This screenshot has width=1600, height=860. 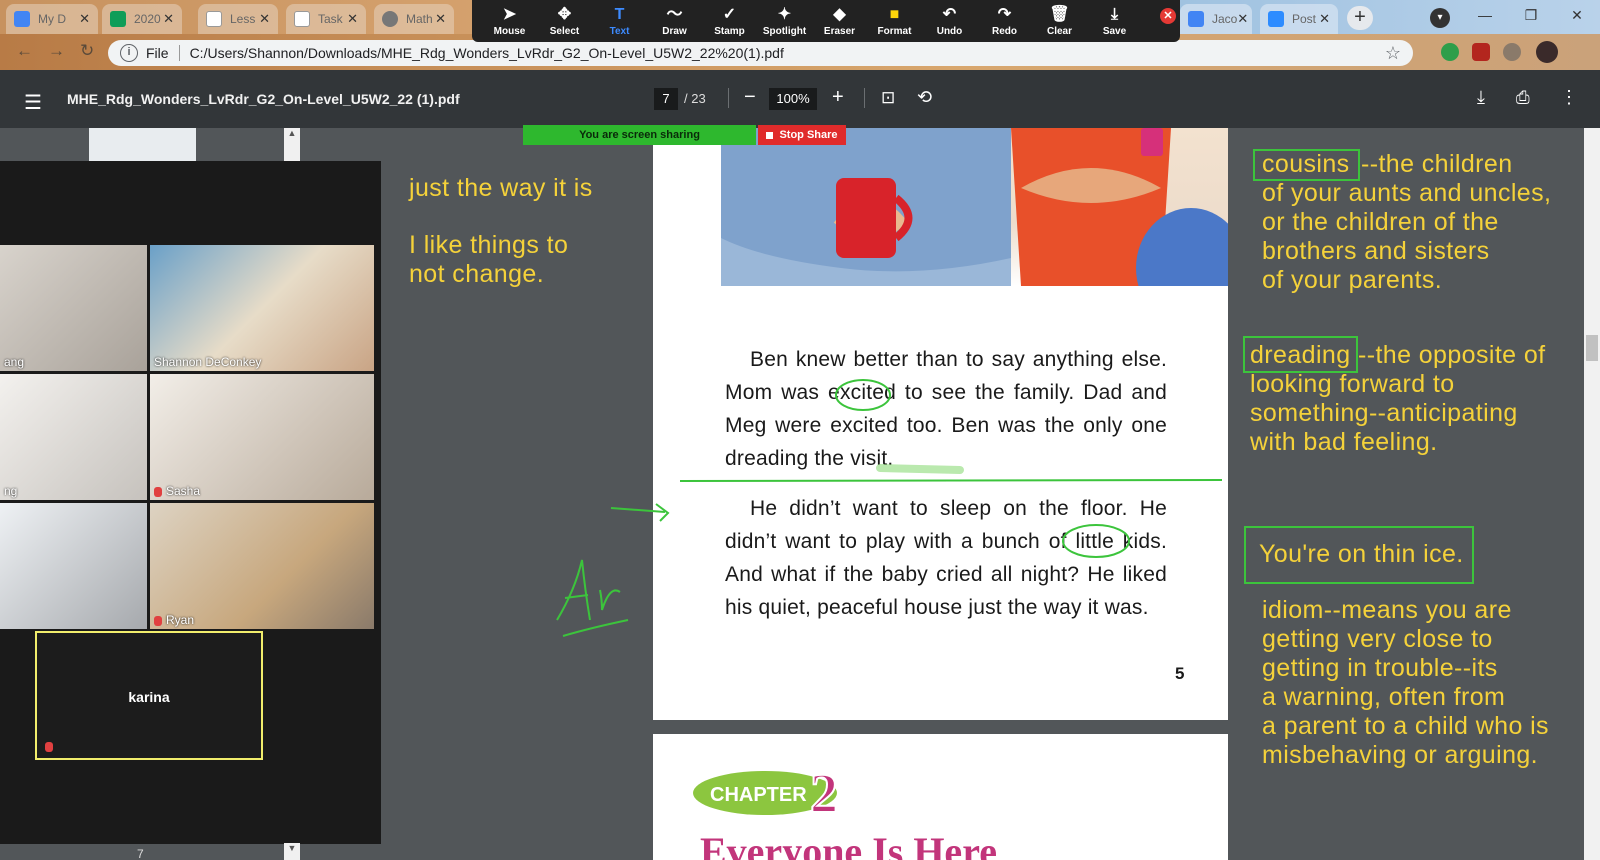 I want to click on definition-line: of your parents., so click(x=1352, y=280).